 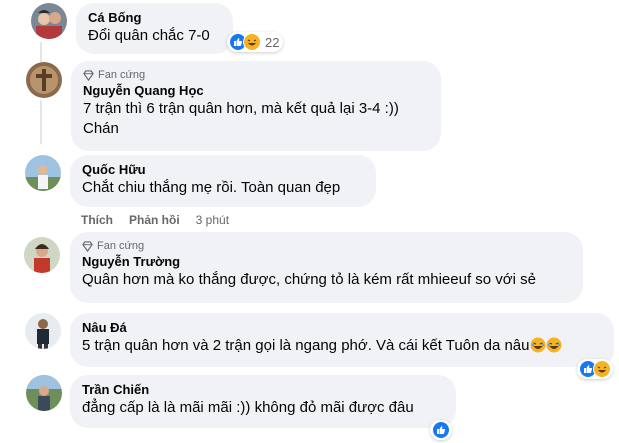 I want to click on thumbs-up-icon, so click(x=441, y=430).